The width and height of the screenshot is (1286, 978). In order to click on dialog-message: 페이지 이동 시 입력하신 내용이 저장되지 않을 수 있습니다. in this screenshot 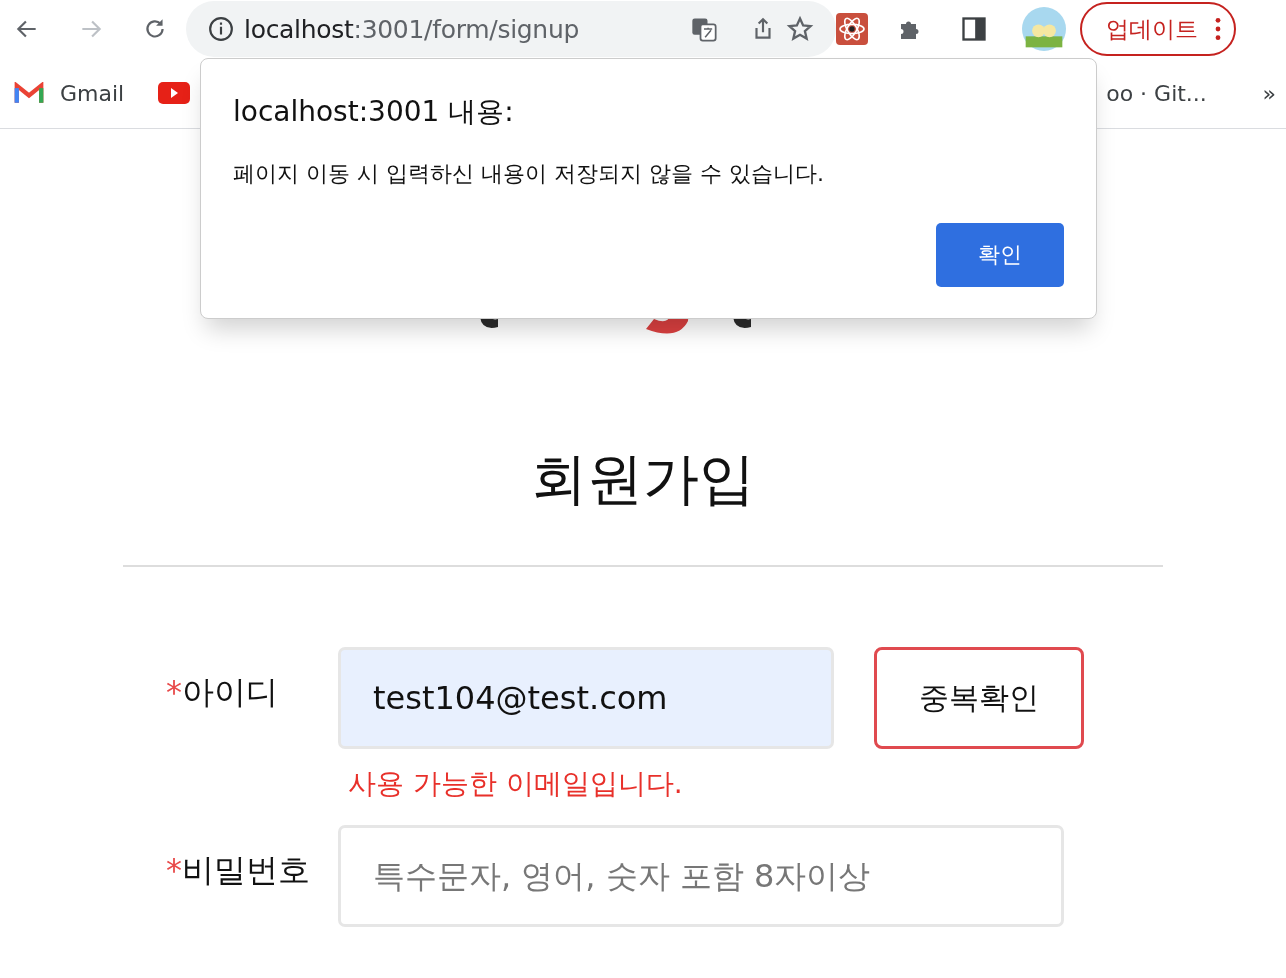, I will do `click(529, 174)`.